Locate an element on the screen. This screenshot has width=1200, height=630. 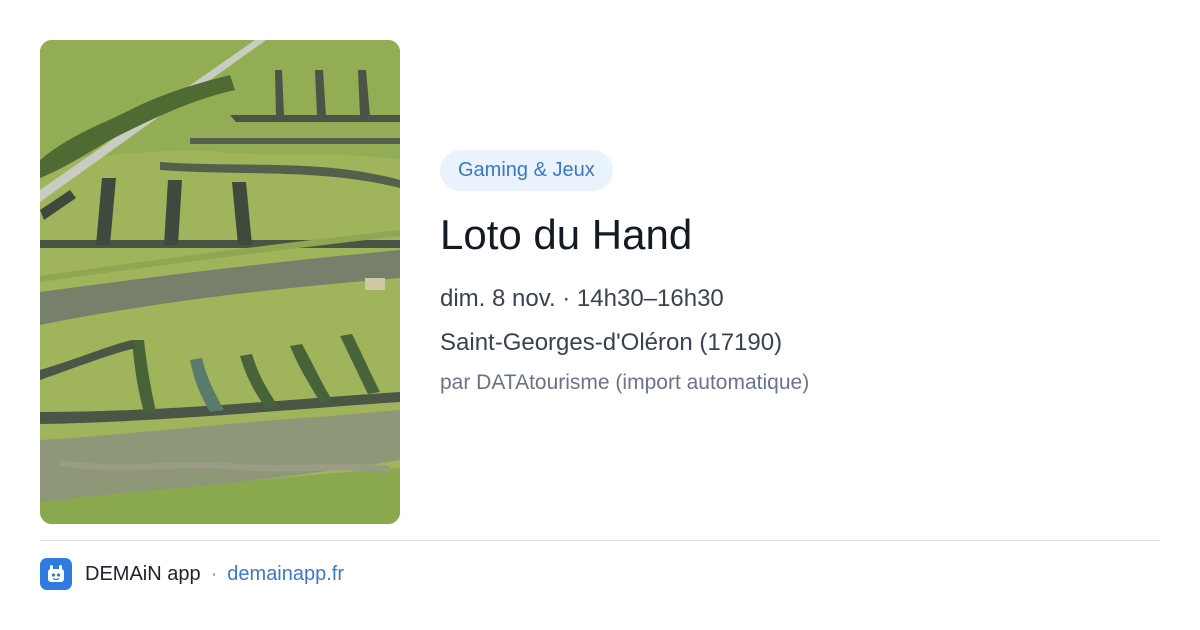
app-domain-link: demainapp.fr is located at coordinates (285, 574).